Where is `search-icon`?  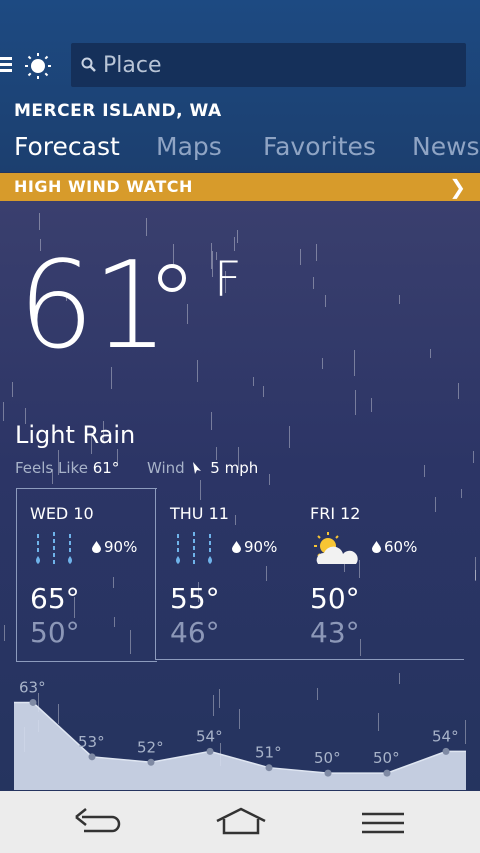 search-icon is located at coordinates (88, 64).